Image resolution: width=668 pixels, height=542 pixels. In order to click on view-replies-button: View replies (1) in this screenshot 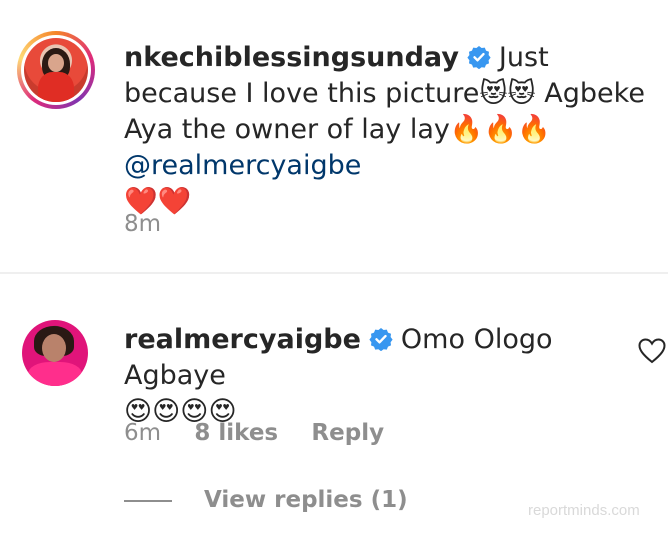, I will do `click(306, 500)`.